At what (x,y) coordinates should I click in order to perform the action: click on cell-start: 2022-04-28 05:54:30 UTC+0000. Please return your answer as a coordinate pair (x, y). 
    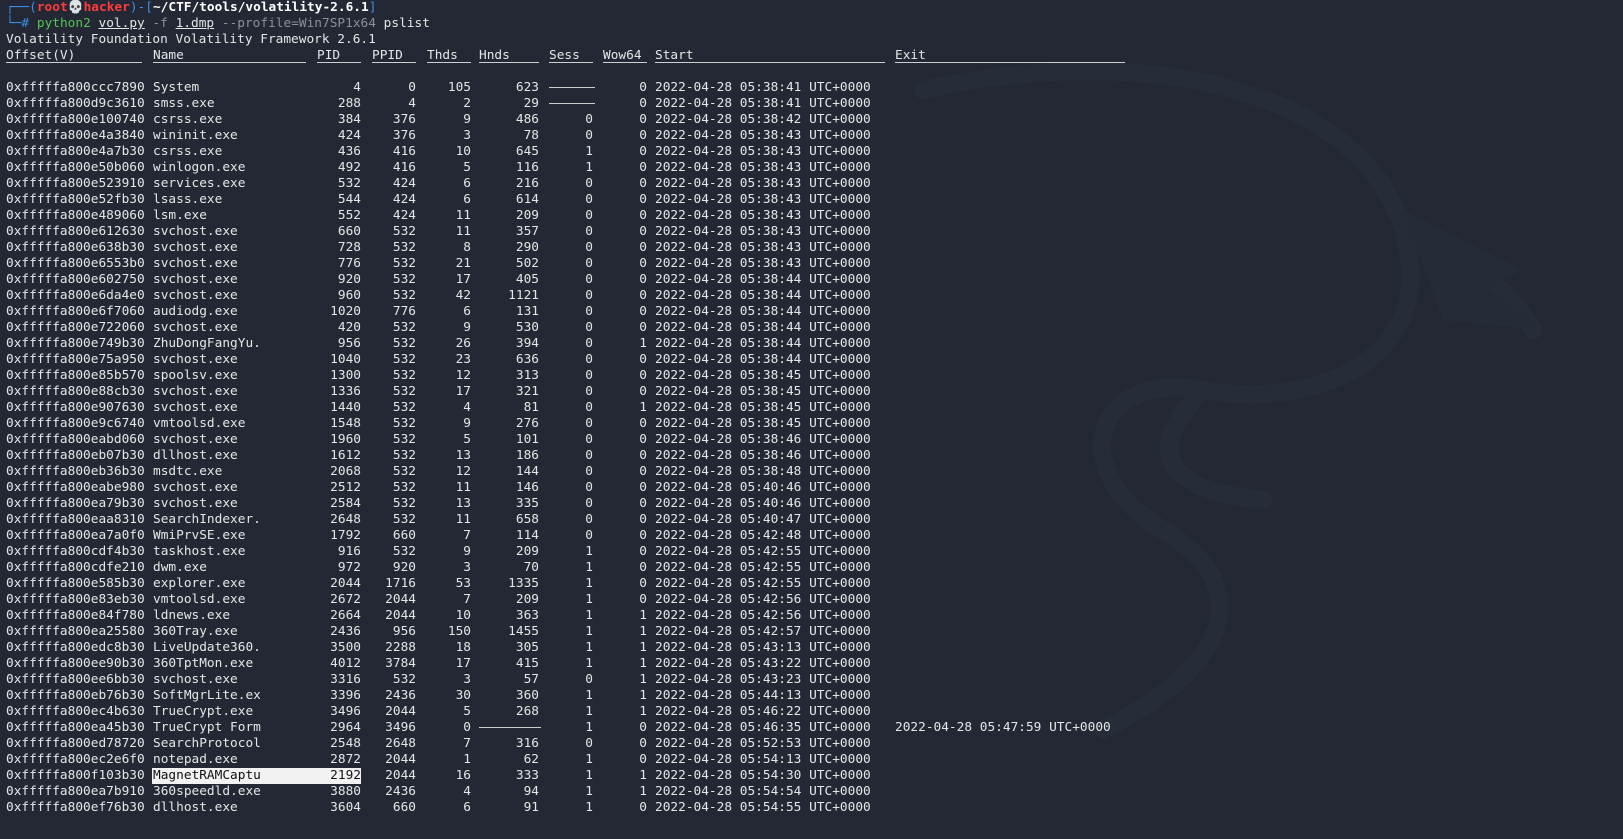
    Looking at the image, I should click on (763, 775).